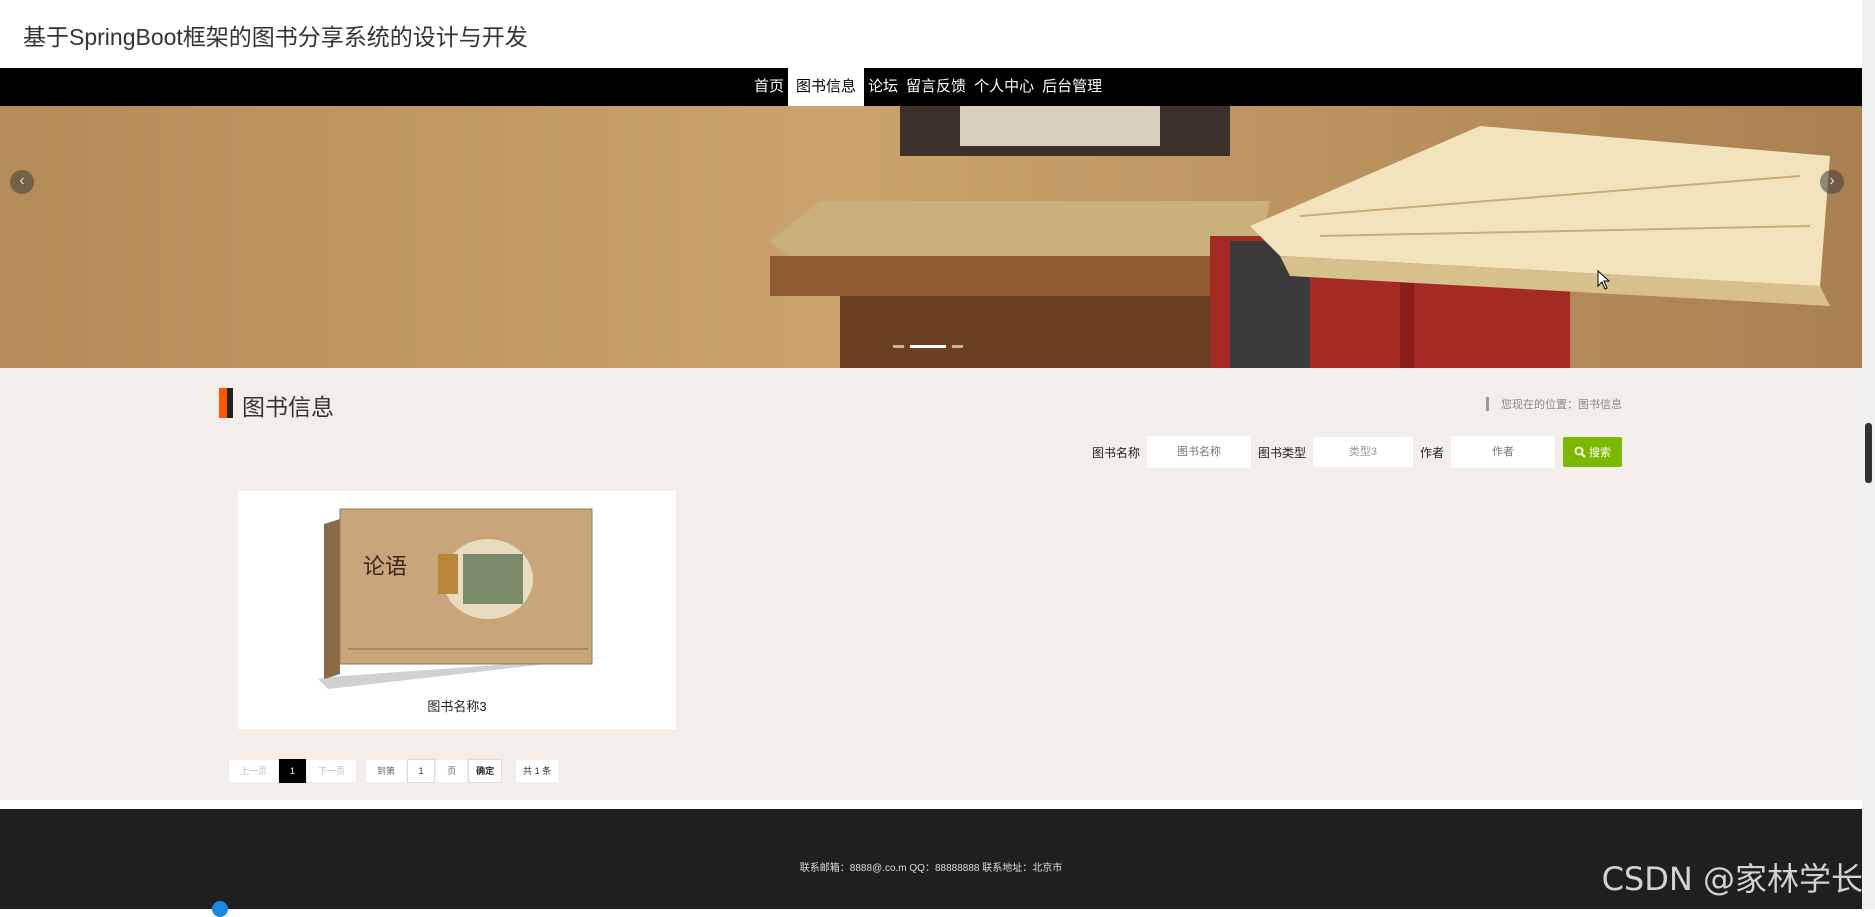  What do you see at coordinates (226, 403) in the screenshot?
I see `section-marker` at bounding box center [226, 403].